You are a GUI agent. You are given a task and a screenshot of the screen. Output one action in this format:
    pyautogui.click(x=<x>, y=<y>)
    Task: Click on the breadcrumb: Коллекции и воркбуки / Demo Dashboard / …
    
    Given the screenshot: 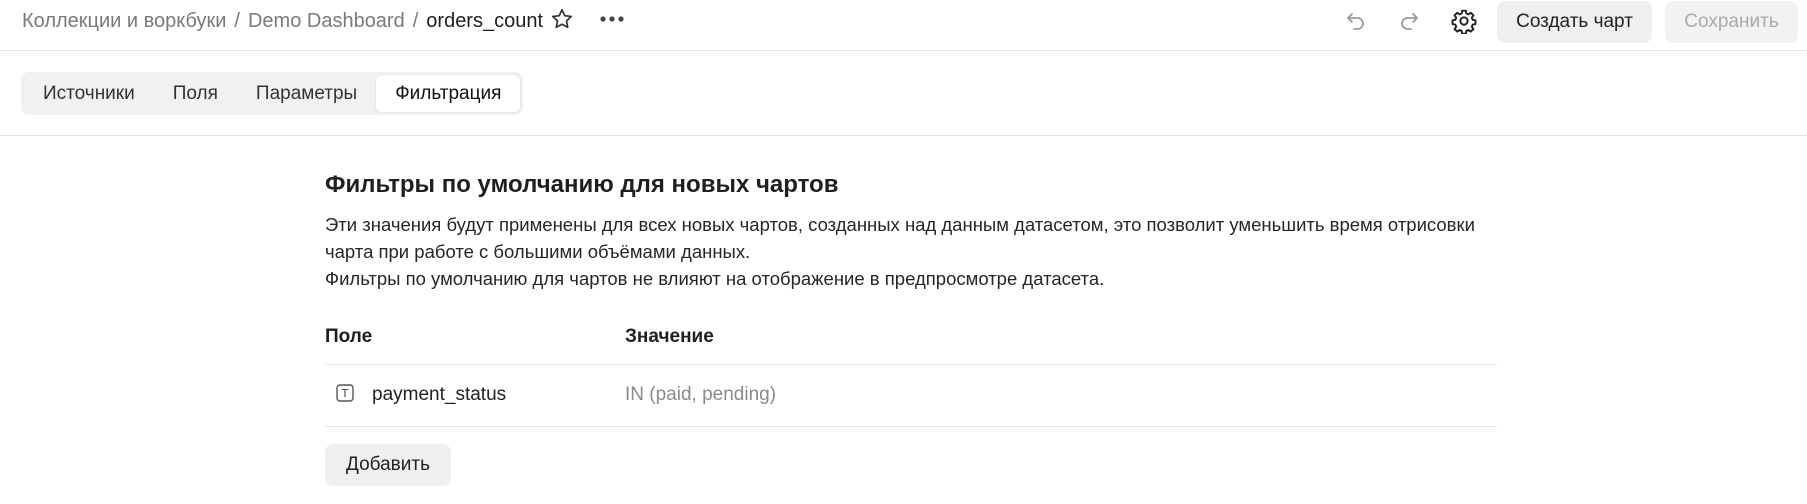 What is the action you would take?
    pyautogui.click(x=282, y=21)
    